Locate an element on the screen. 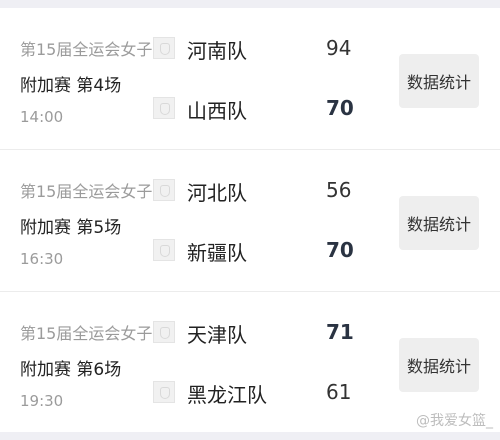 Image resolution: width=500 pixels, height=440 pixels. match-time: 19:30 is located at coordinates (42, 401).